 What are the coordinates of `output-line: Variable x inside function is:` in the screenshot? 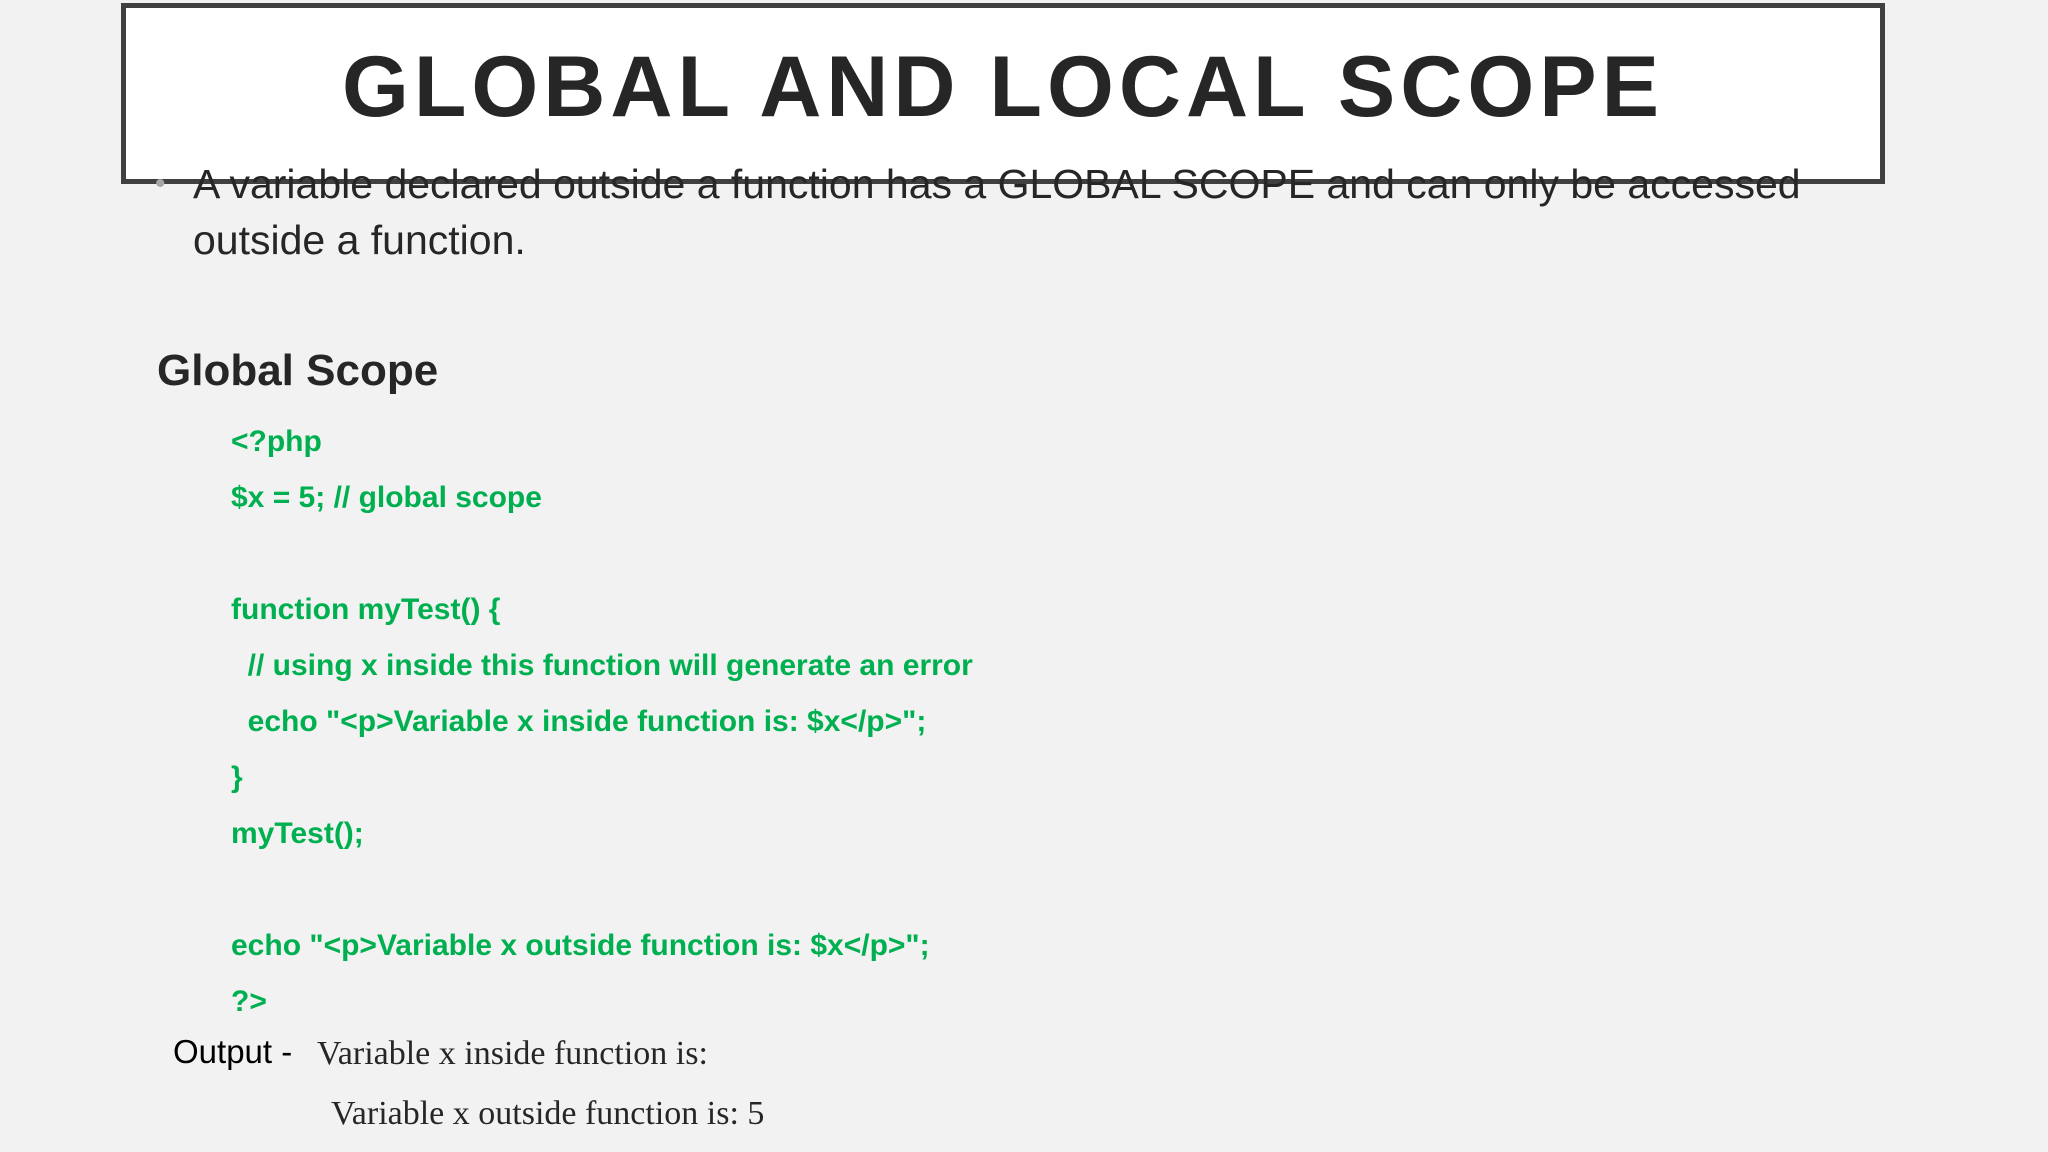 It's located at (512, 1053).